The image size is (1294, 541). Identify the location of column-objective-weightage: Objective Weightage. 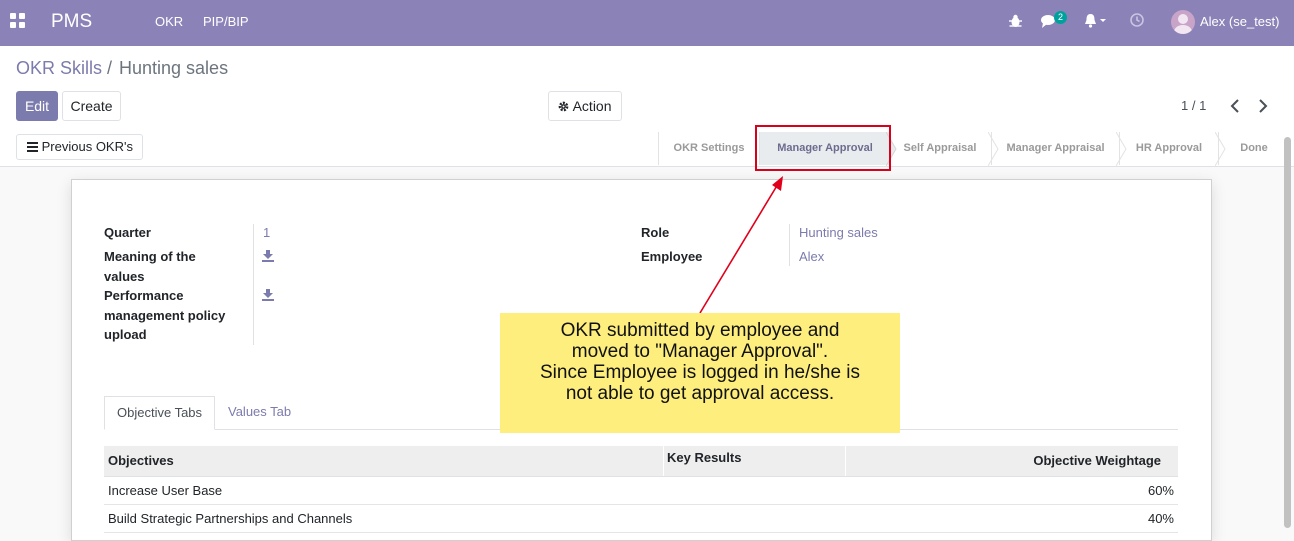
(1097, 461).